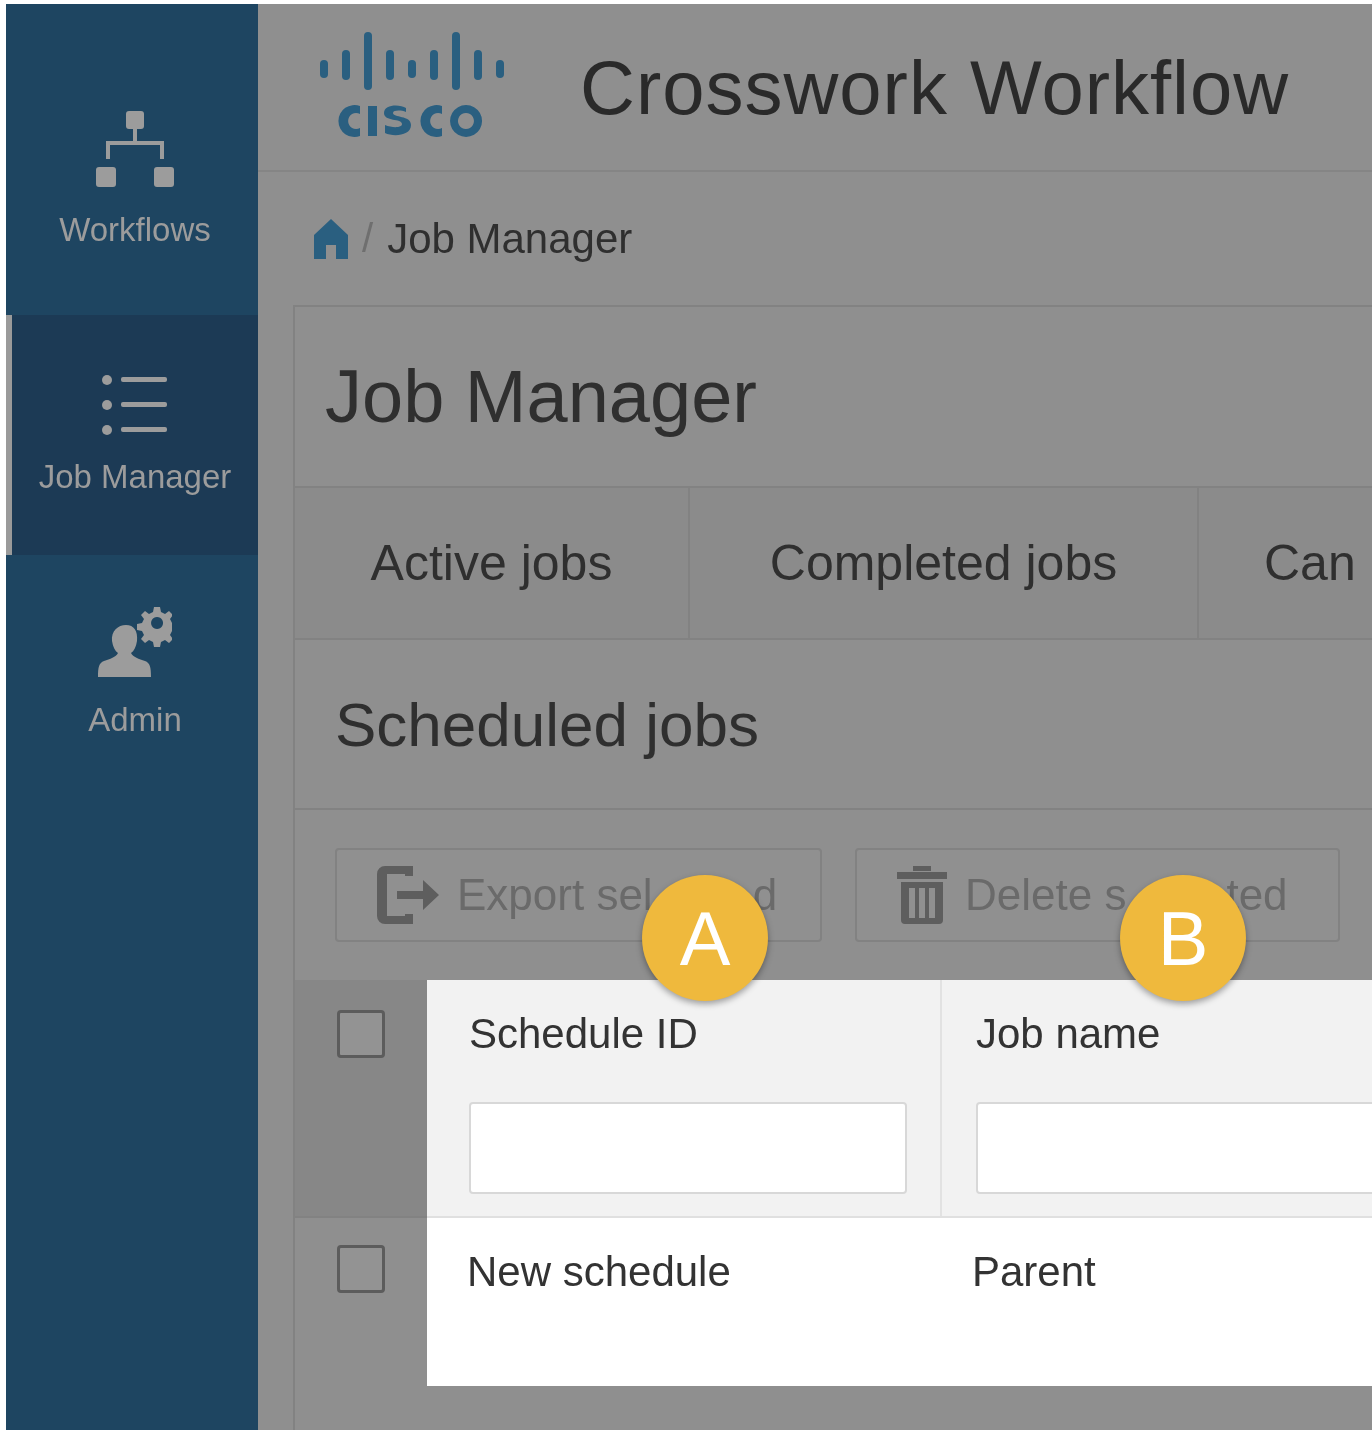 This screenshot has height=1430, width=1372. What do you see at coordinates (1034, 1271) in the screenshot?
I see `table-cell: Parent` at bounding box center [1034, 1271].